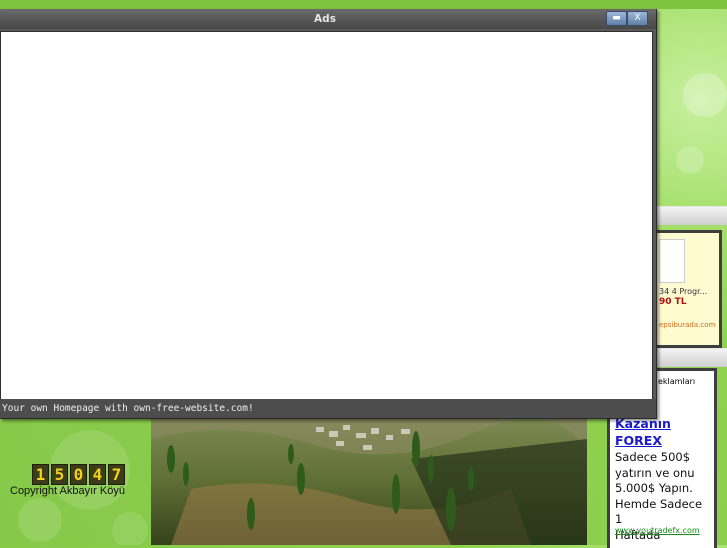 The image size is (727, 548). Describe the element at coordinates (59, 474) in the screenshot. I see `counter-digit: 5` at that location.